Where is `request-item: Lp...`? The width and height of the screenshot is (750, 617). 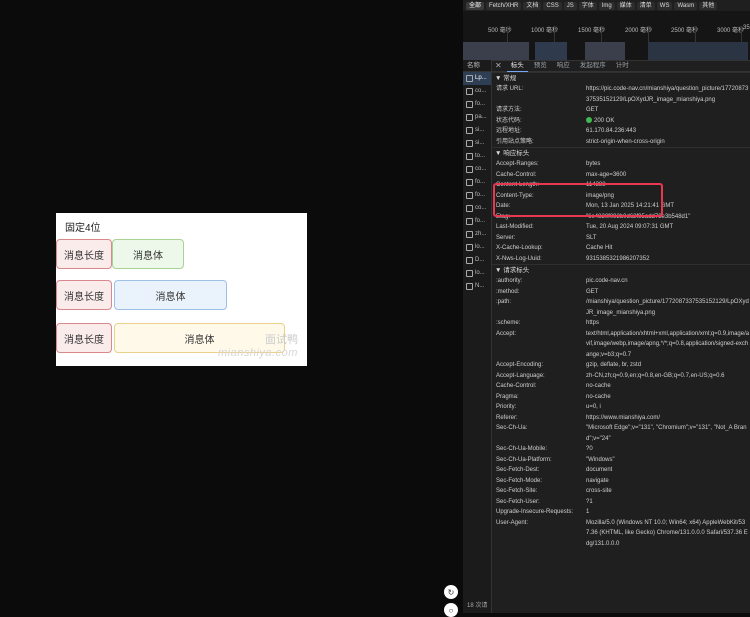 request-item: Lp... is located at coordinates (477, 78).